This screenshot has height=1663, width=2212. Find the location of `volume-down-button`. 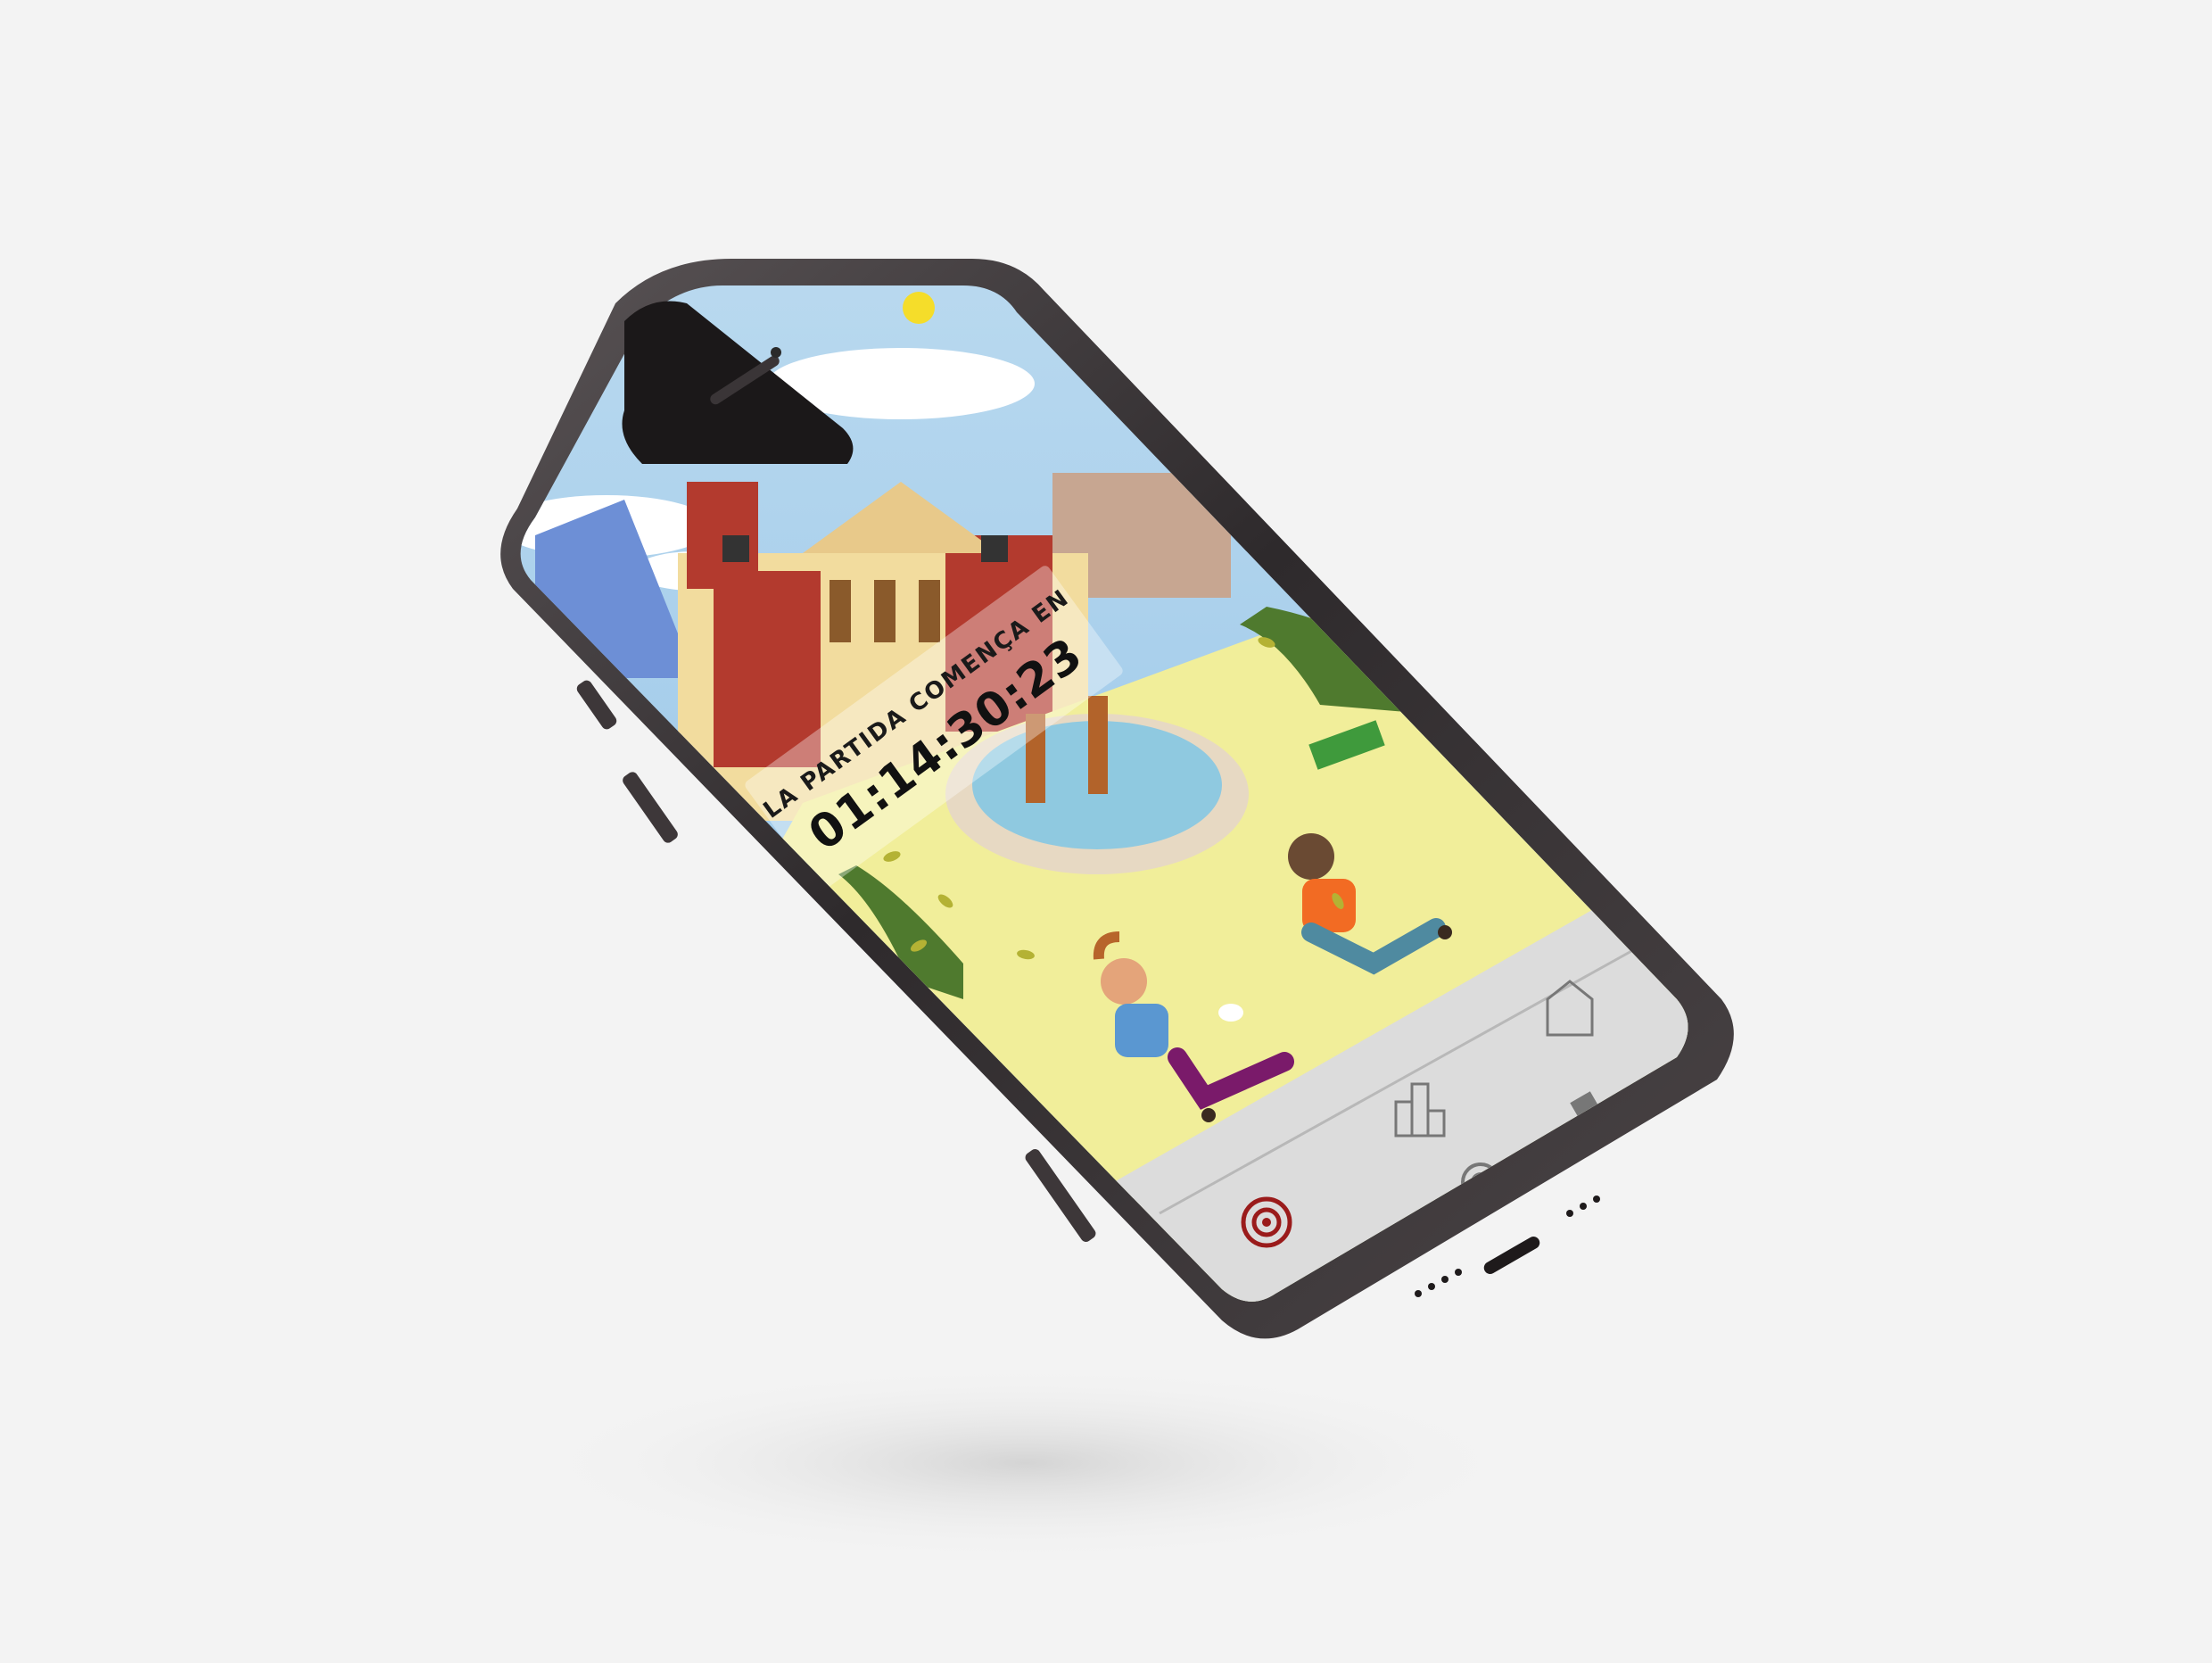

volume-down-button is located at coordinates (651, 807).